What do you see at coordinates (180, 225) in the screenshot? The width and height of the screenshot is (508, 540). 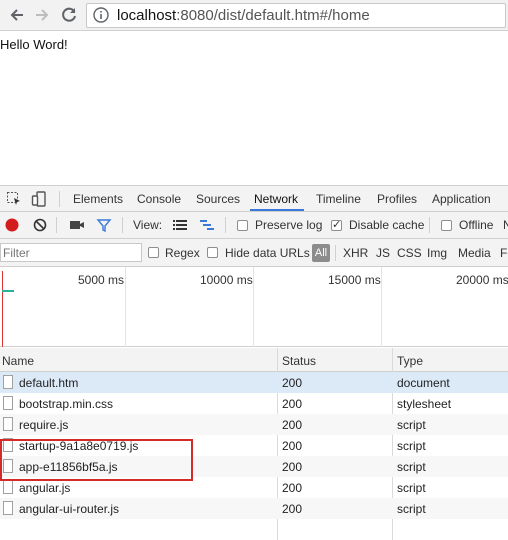 I see `large-rows-icon` at bounding box center [180, 225].